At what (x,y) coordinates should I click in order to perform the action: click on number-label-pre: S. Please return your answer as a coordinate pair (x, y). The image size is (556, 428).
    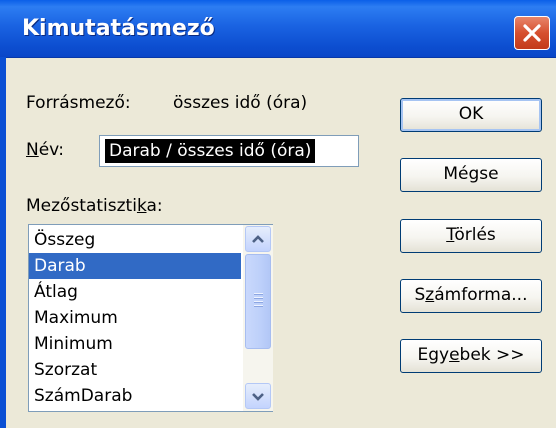
    Looking at the image, I should click on (420, 295).